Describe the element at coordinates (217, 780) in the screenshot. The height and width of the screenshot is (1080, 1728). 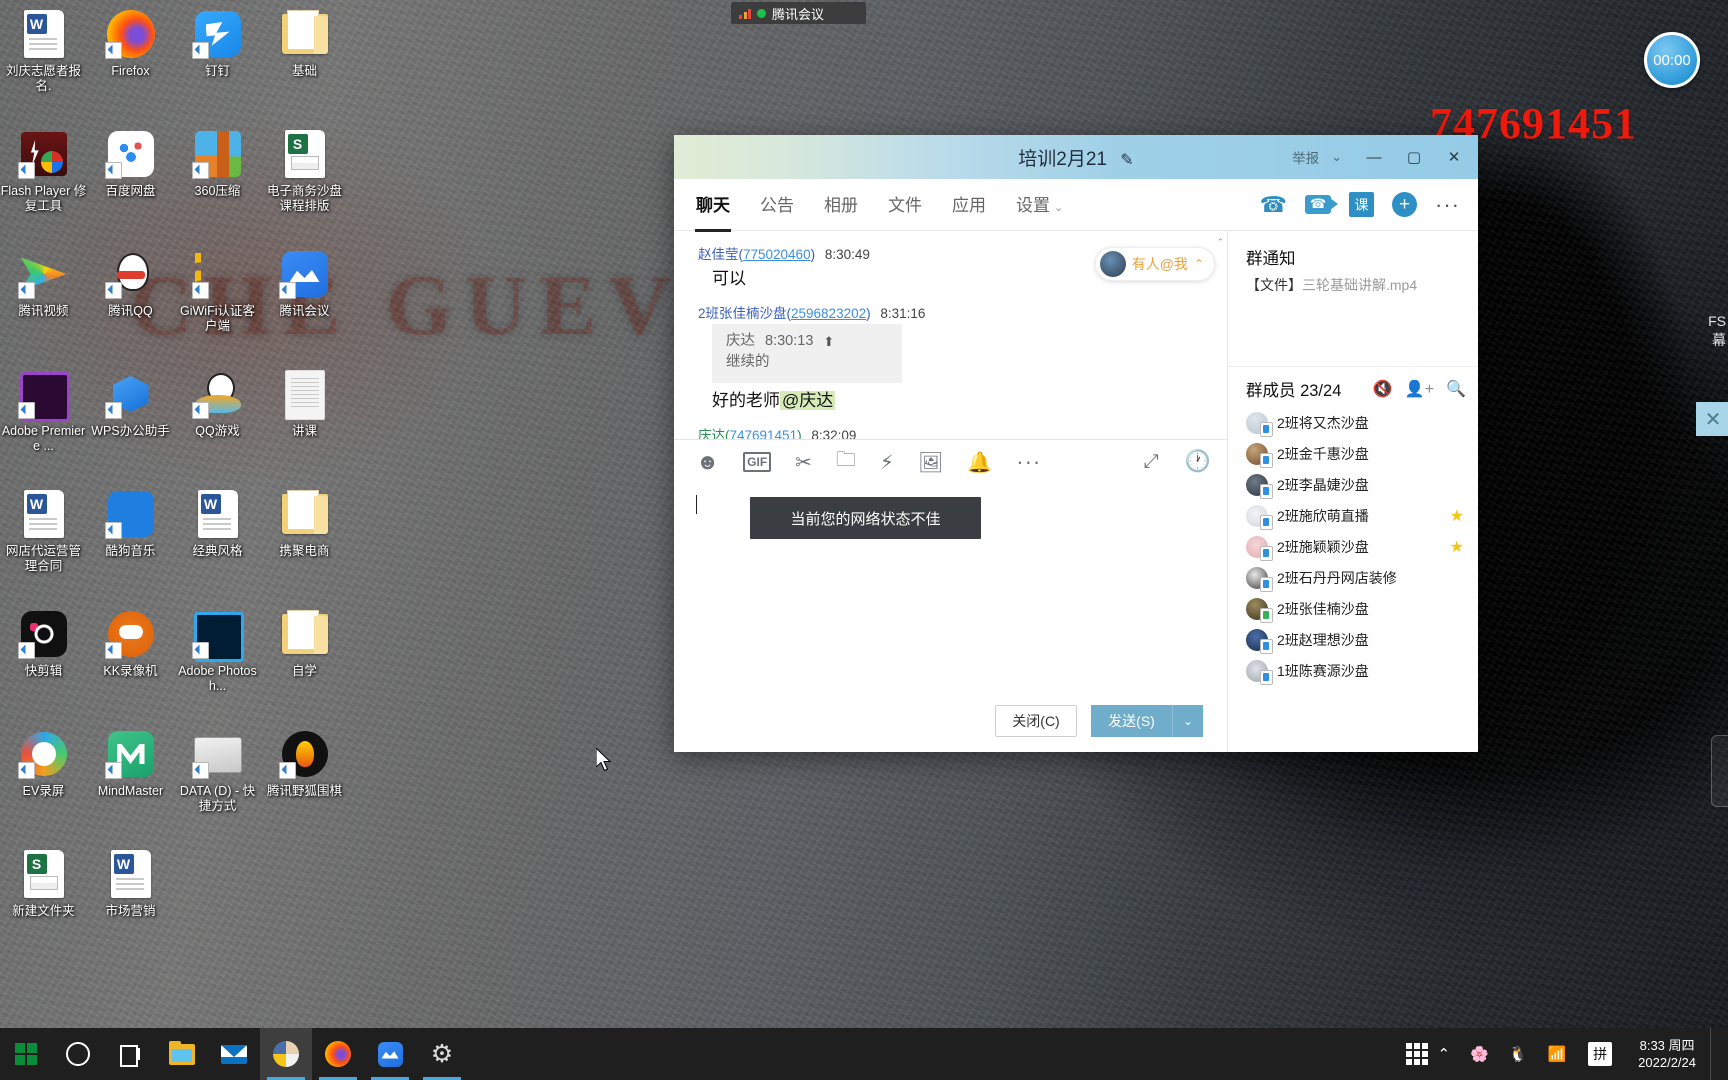
I see `desktop-icon: DATA (D) - 快捷方式` at that location.